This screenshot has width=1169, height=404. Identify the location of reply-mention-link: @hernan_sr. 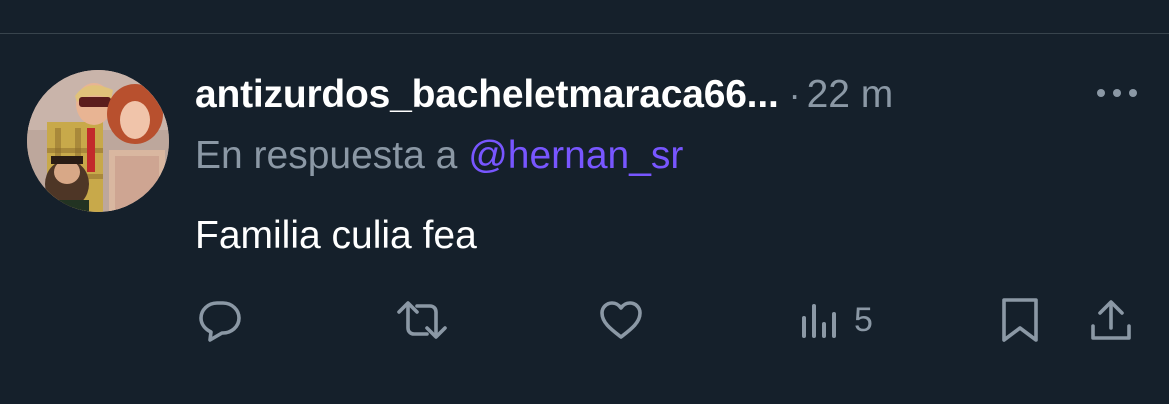
(575, 155).